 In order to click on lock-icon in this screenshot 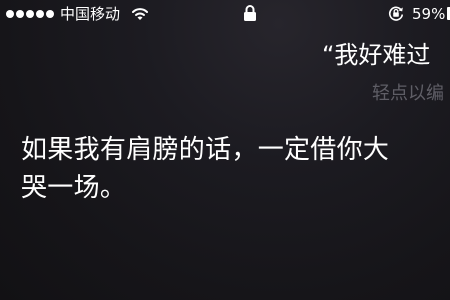, I will do `click(250, 13)`.